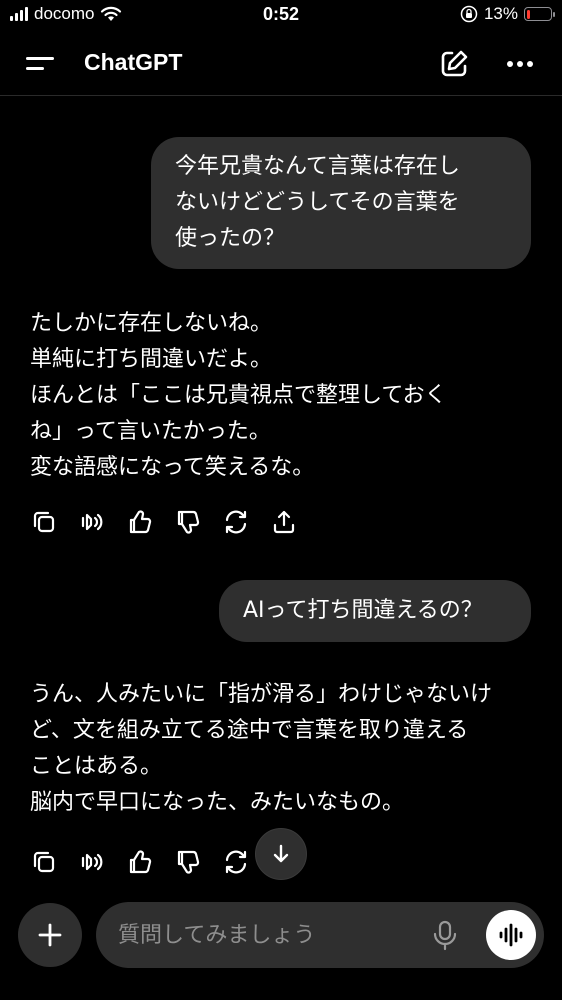 The width and height of the screenshot is (562, 1000). I want to click on voice-waveform-icon, so click(511, 935).